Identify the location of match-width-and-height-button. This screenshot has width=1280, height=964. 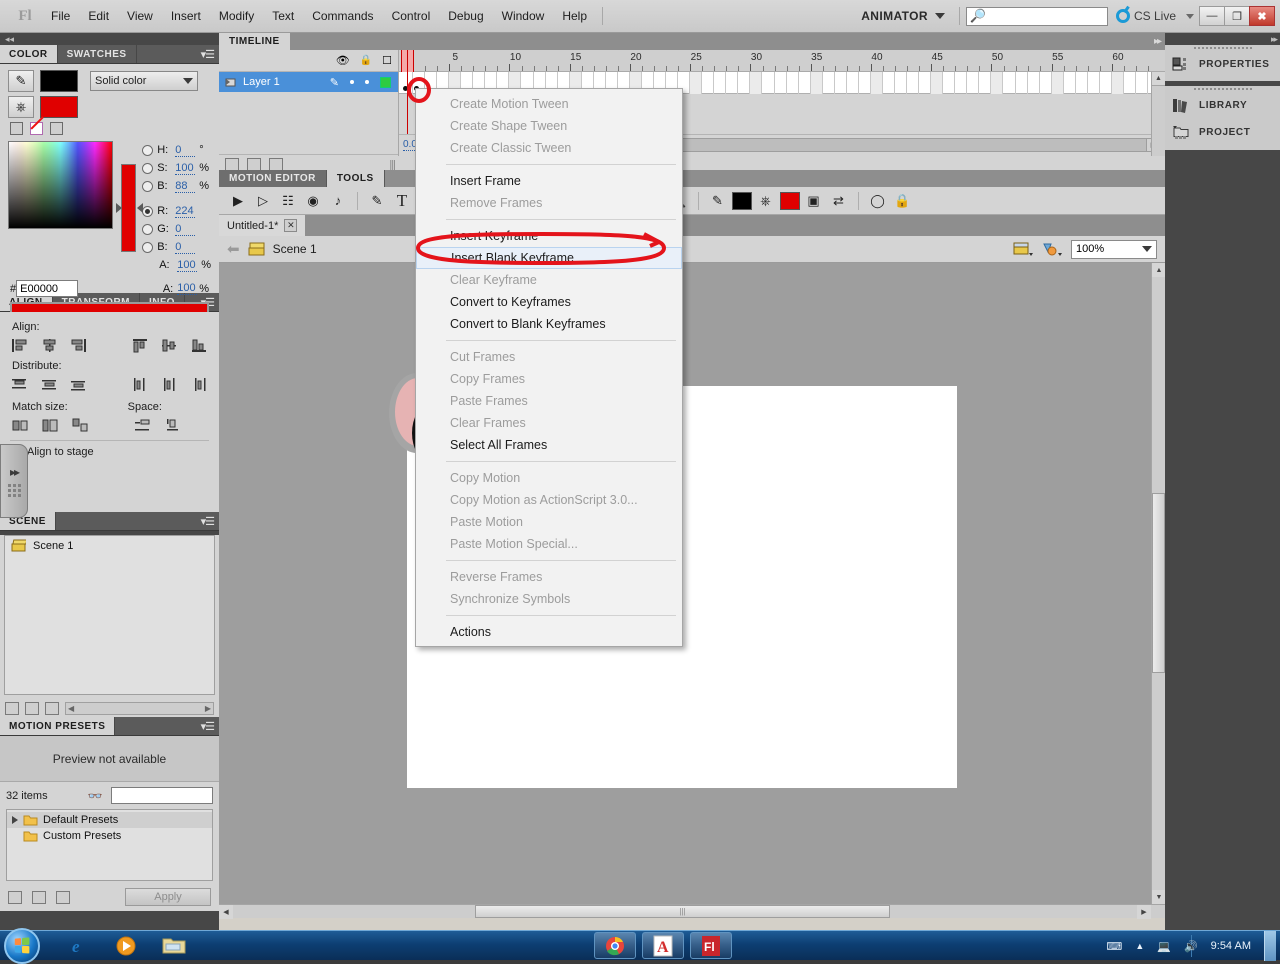
(80, 425).